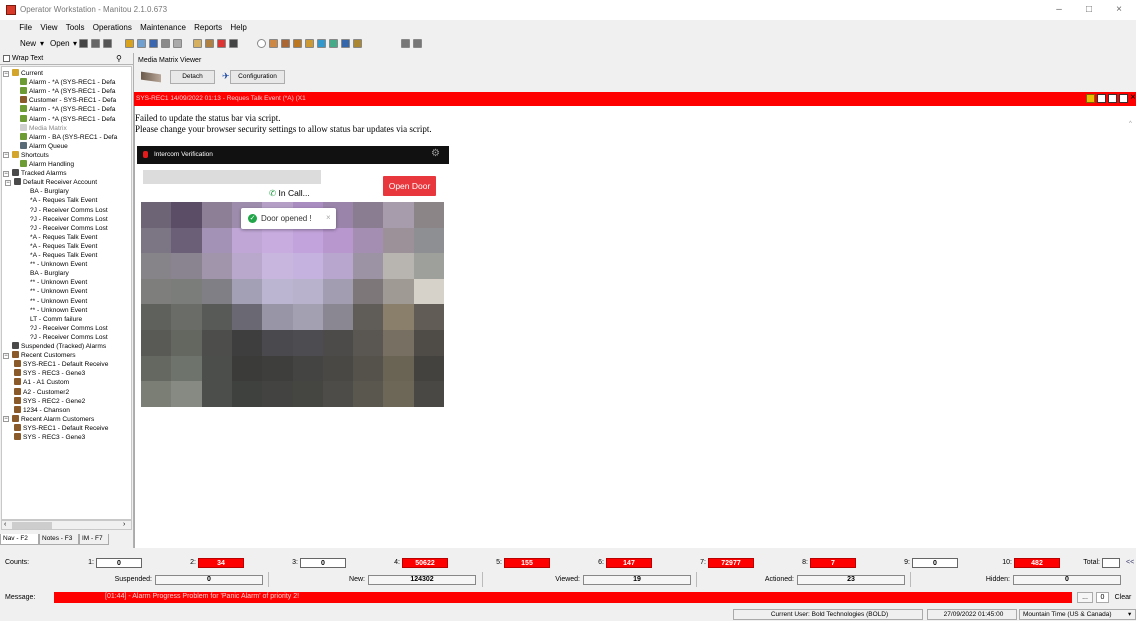 The image size is (1136, 621). I want to click on tree-item: LT - Comm failure, so click(56, 319).